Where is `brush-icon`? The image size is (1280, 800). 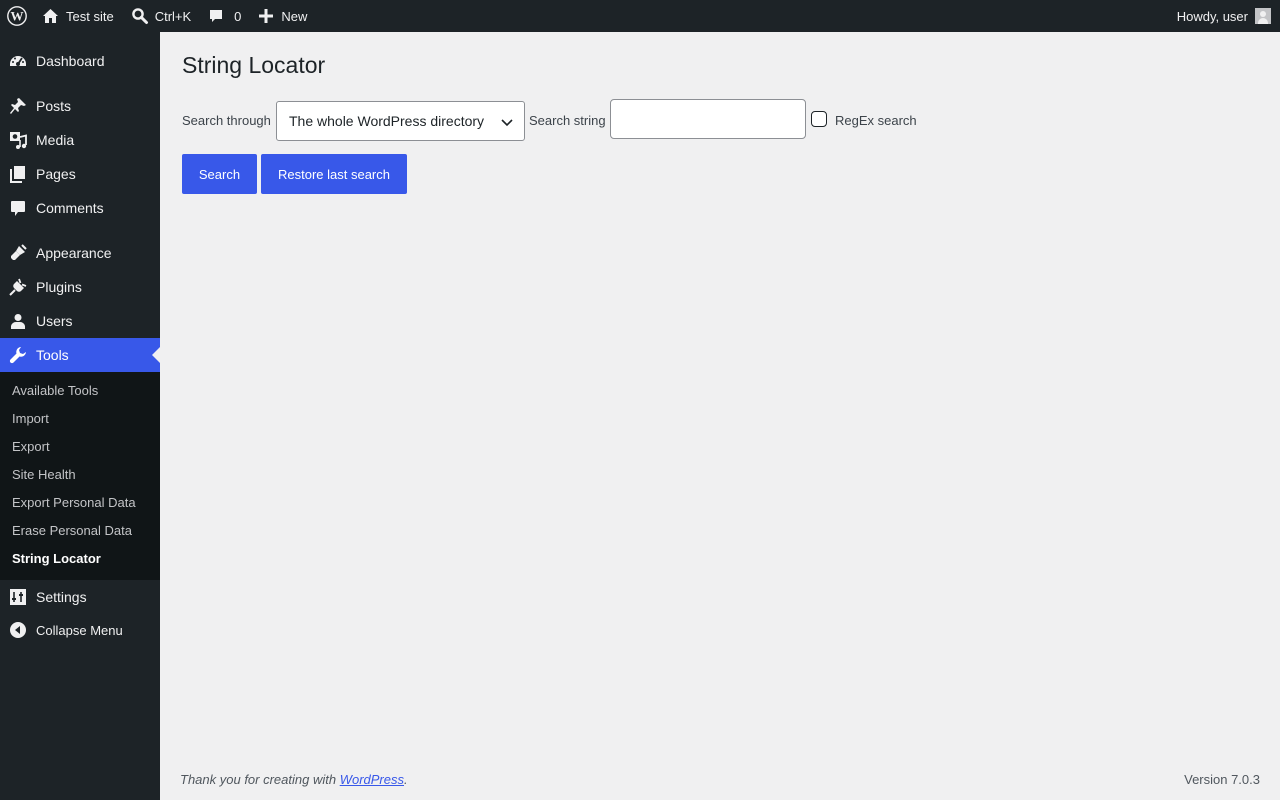
brush-icon is located at coordinates (18, 253).